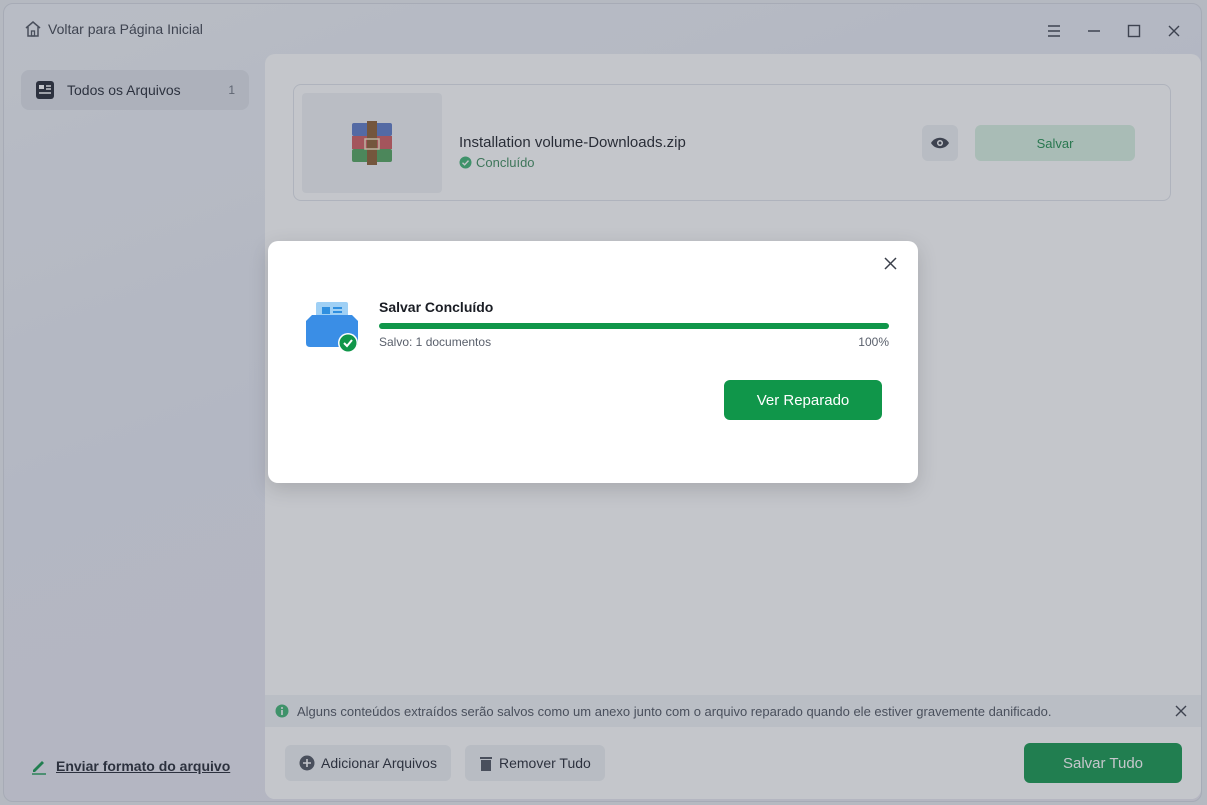 The height and width of the screenshot is (805, 1207). Describe the element at coordinates (873, 342) in the screenshot. I see `progress-percent: 100%` at that location.